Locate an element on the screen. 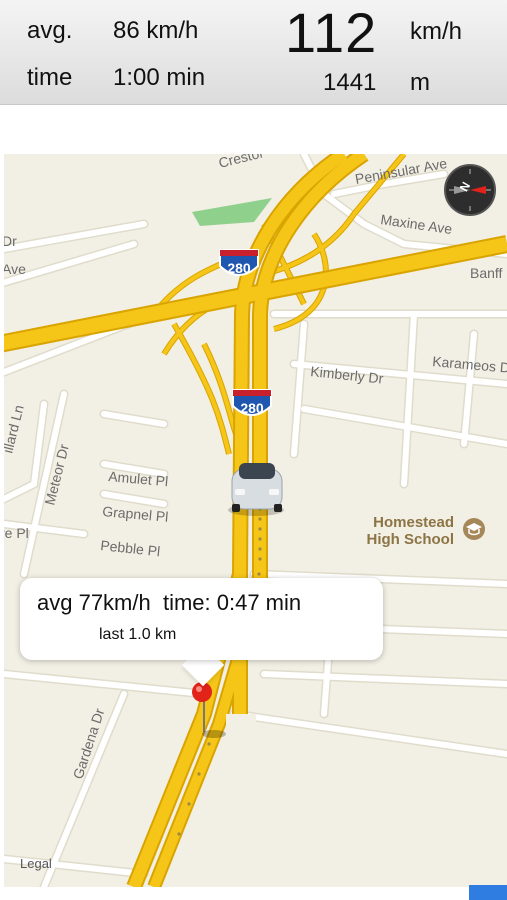 This screenshot has width=507, height=900. street-label-dr: Dr is located at coordinates (10, 241).